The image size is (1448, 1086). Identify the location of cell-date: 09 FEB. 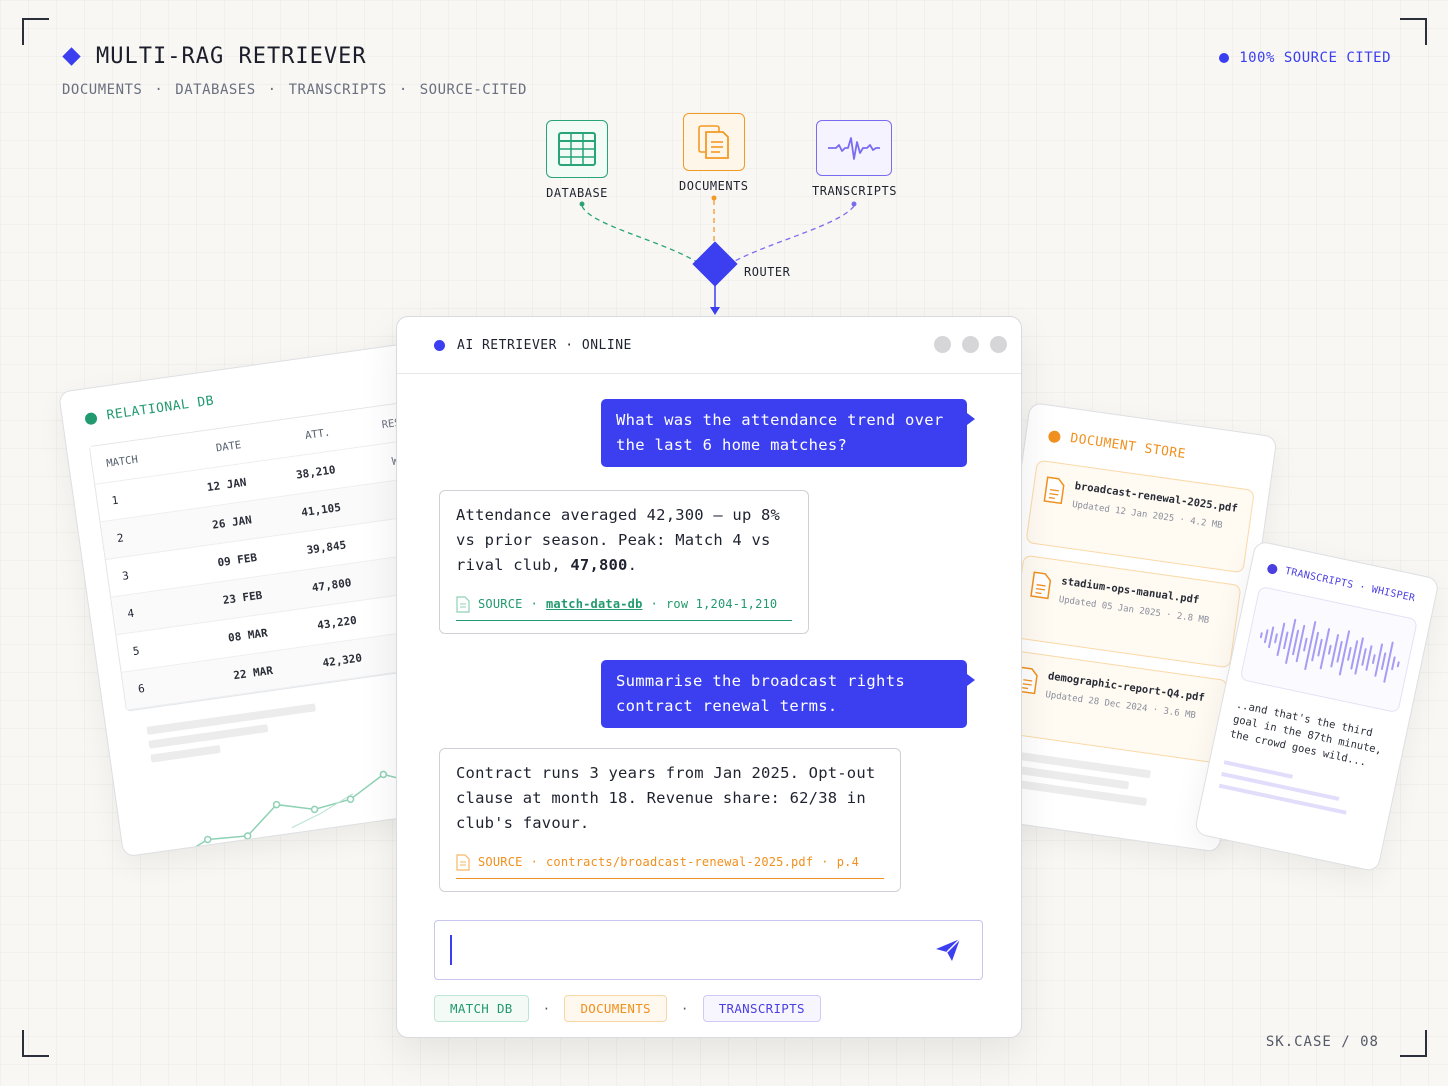
(237, 560).